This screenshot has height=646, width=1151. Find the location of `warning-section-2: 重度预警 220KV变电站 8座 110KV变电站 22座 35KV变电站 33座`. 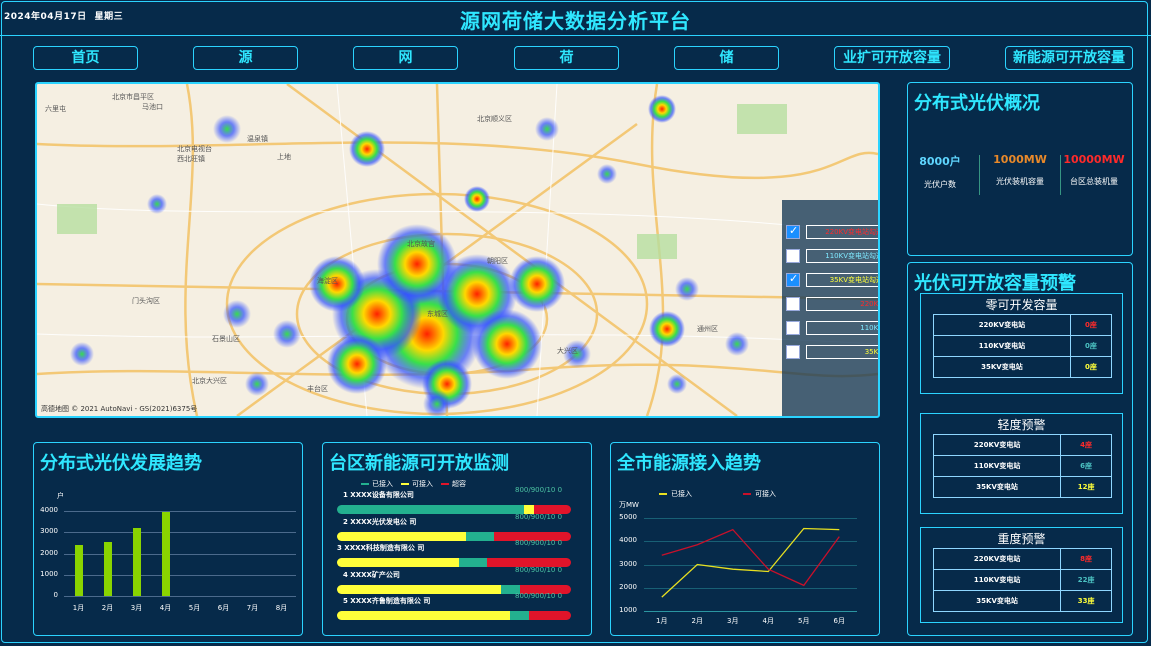

warning-section-2: 重度预警 220KV变电站 8座 110KV变电站 22座 35KV变电站 33座 is located at coordinates (1021, 575).